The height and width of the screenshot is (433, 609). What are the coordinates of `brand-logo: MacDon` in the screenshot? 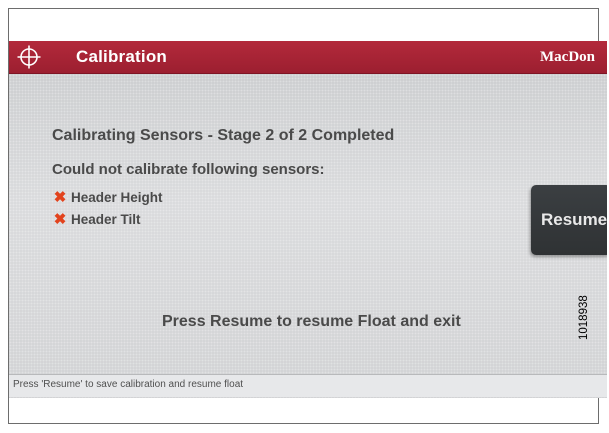 It's located at (567, 57).